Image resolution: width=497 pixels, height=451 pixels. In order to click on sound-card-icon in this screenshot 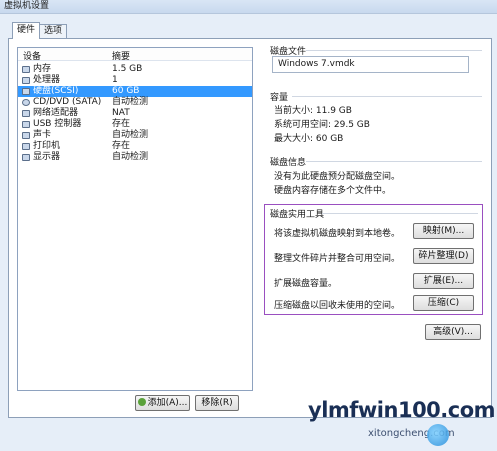, I will do `click(26, 135)`.